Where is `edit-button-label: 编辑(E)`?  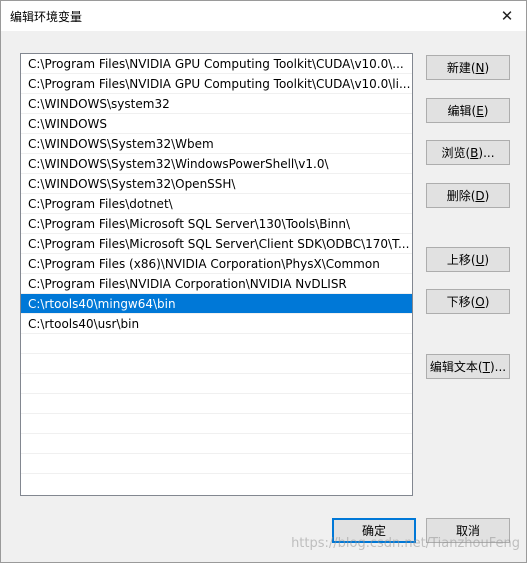 edit-button-label: 编辑(E) is located at coordinates (468, 111).